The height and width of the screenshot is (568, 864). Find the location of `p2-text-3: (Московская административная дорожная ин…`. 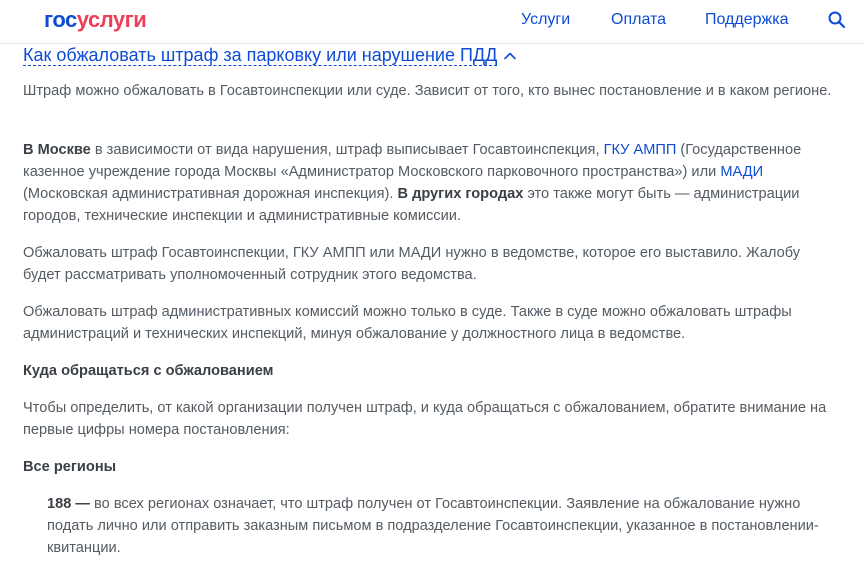

p2-text-3: (Московская административная дорожная ин… is located at coordinates (210, 194).